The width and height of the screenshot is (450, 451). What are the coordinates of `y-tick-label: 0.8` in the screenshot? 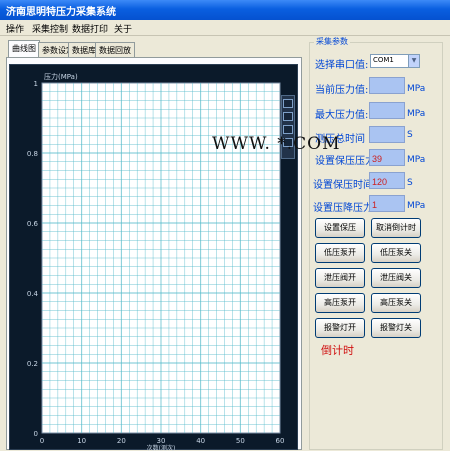 It's located at (32, 154).